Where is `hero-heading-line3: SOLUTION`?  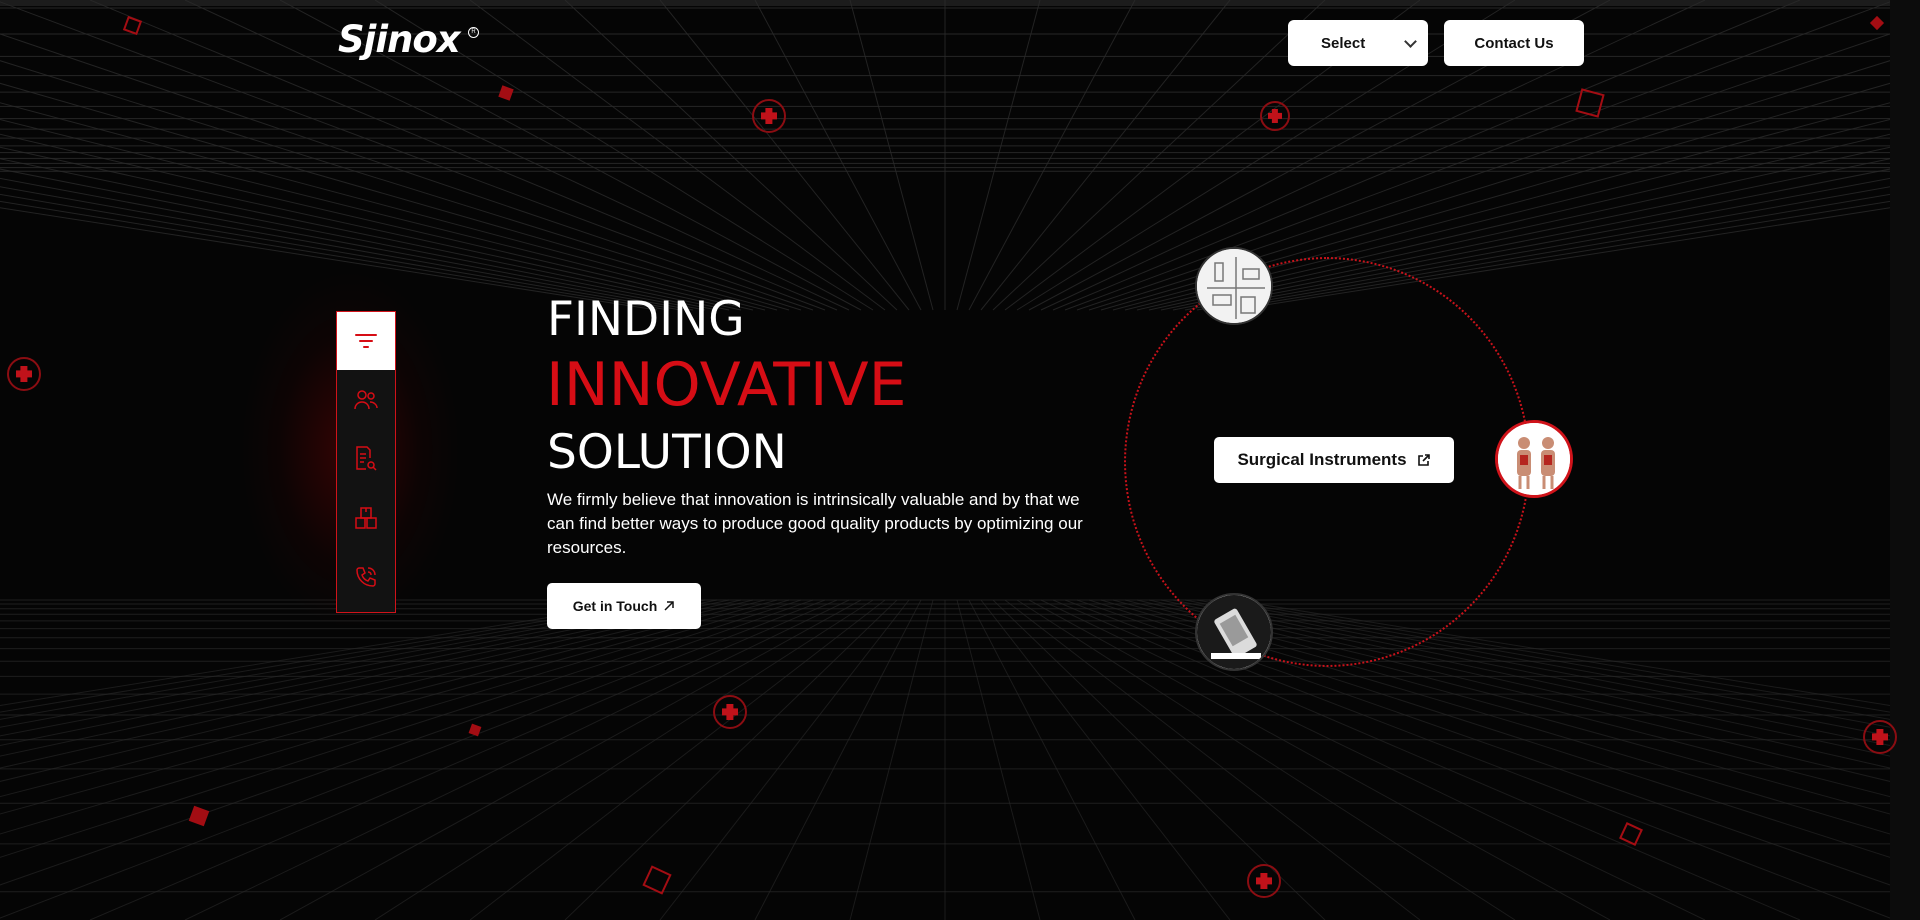 hero-heading-line3: SOLUTION is located at coordinates (667, 452).